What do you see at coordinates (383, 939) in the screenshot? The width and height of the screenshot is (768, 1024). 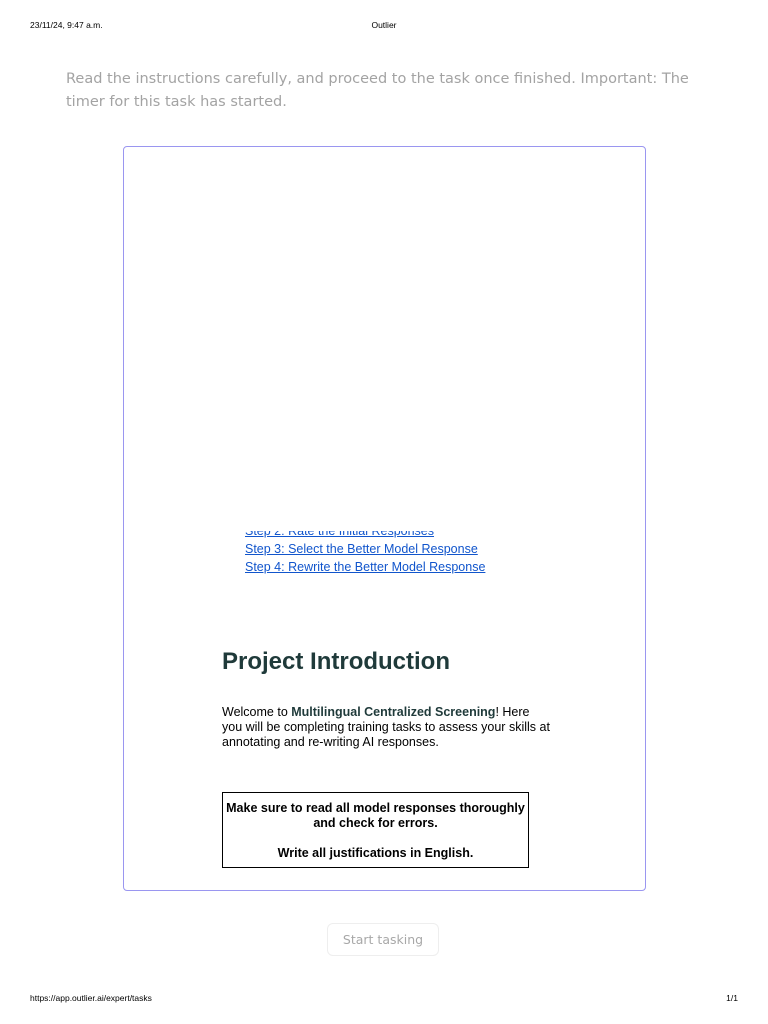 I see `start-tasking-button: Start tasking` at bounding box center [383, 939].